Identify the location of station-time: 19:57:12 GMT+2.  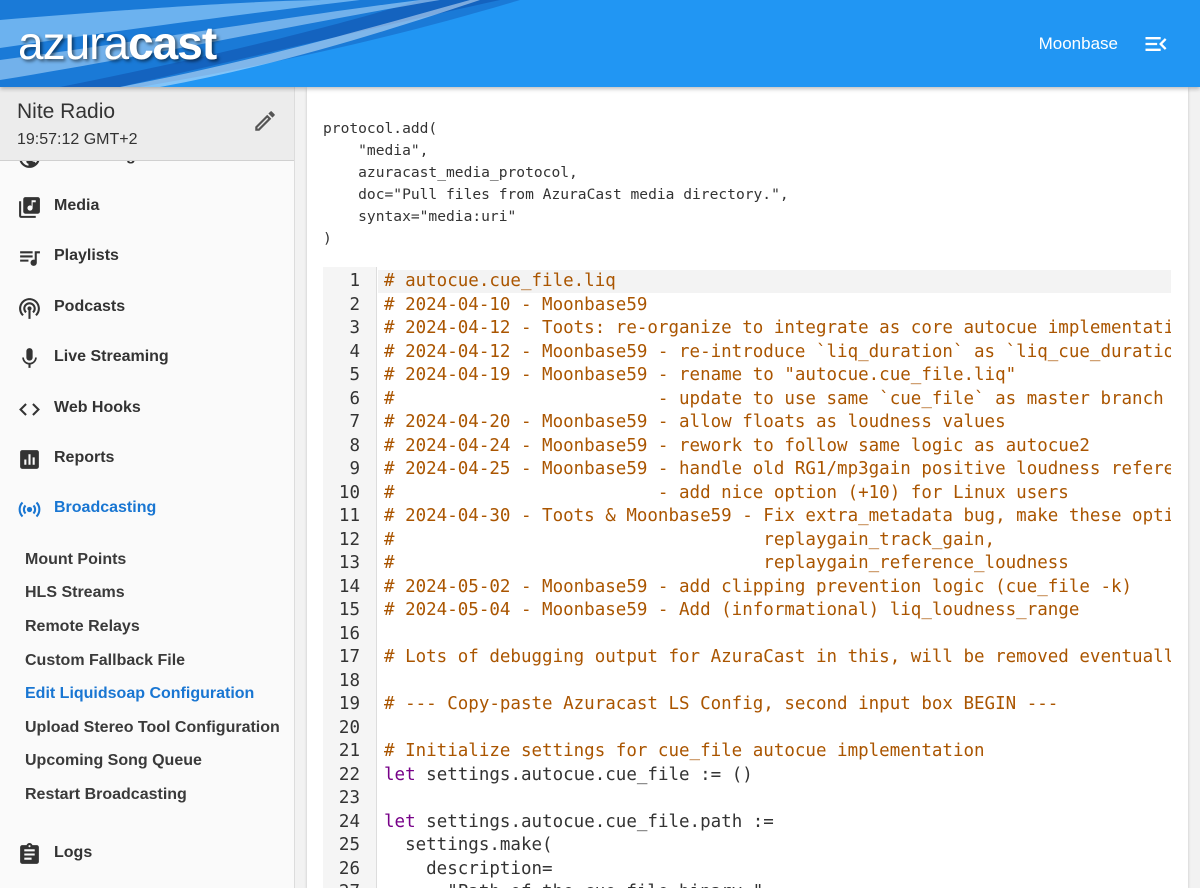
(77, 139).